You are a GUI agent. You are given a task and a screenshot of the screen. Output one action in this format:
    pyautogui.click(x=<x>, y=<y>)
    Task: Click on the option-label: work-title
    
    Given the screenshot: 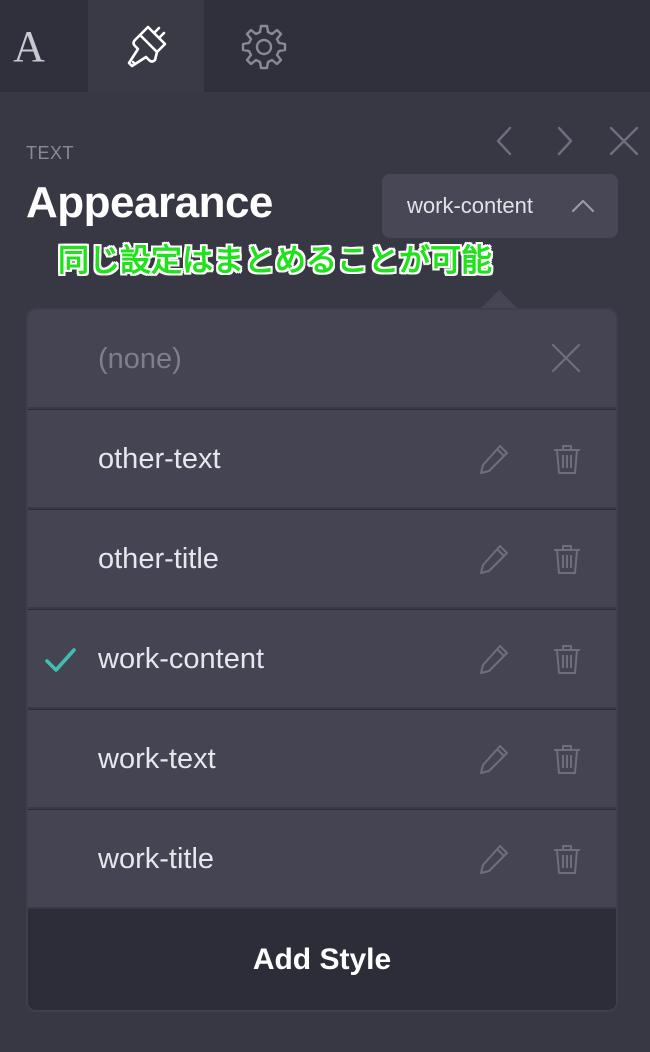 What is the action you would take?
    pyautogui.click(x=156, y=859)
    